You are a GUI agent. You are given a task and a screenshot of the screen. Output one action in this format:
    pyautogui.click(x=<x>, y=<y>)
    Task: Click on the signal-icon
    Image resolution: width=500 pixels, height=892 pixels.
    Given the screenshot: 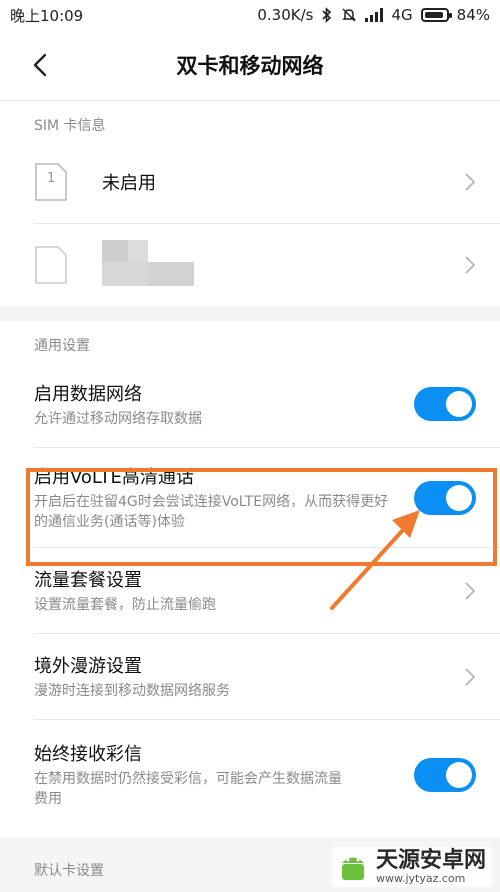 What is the action you would take?
    pyautogui.click(x=374, y=15)
    